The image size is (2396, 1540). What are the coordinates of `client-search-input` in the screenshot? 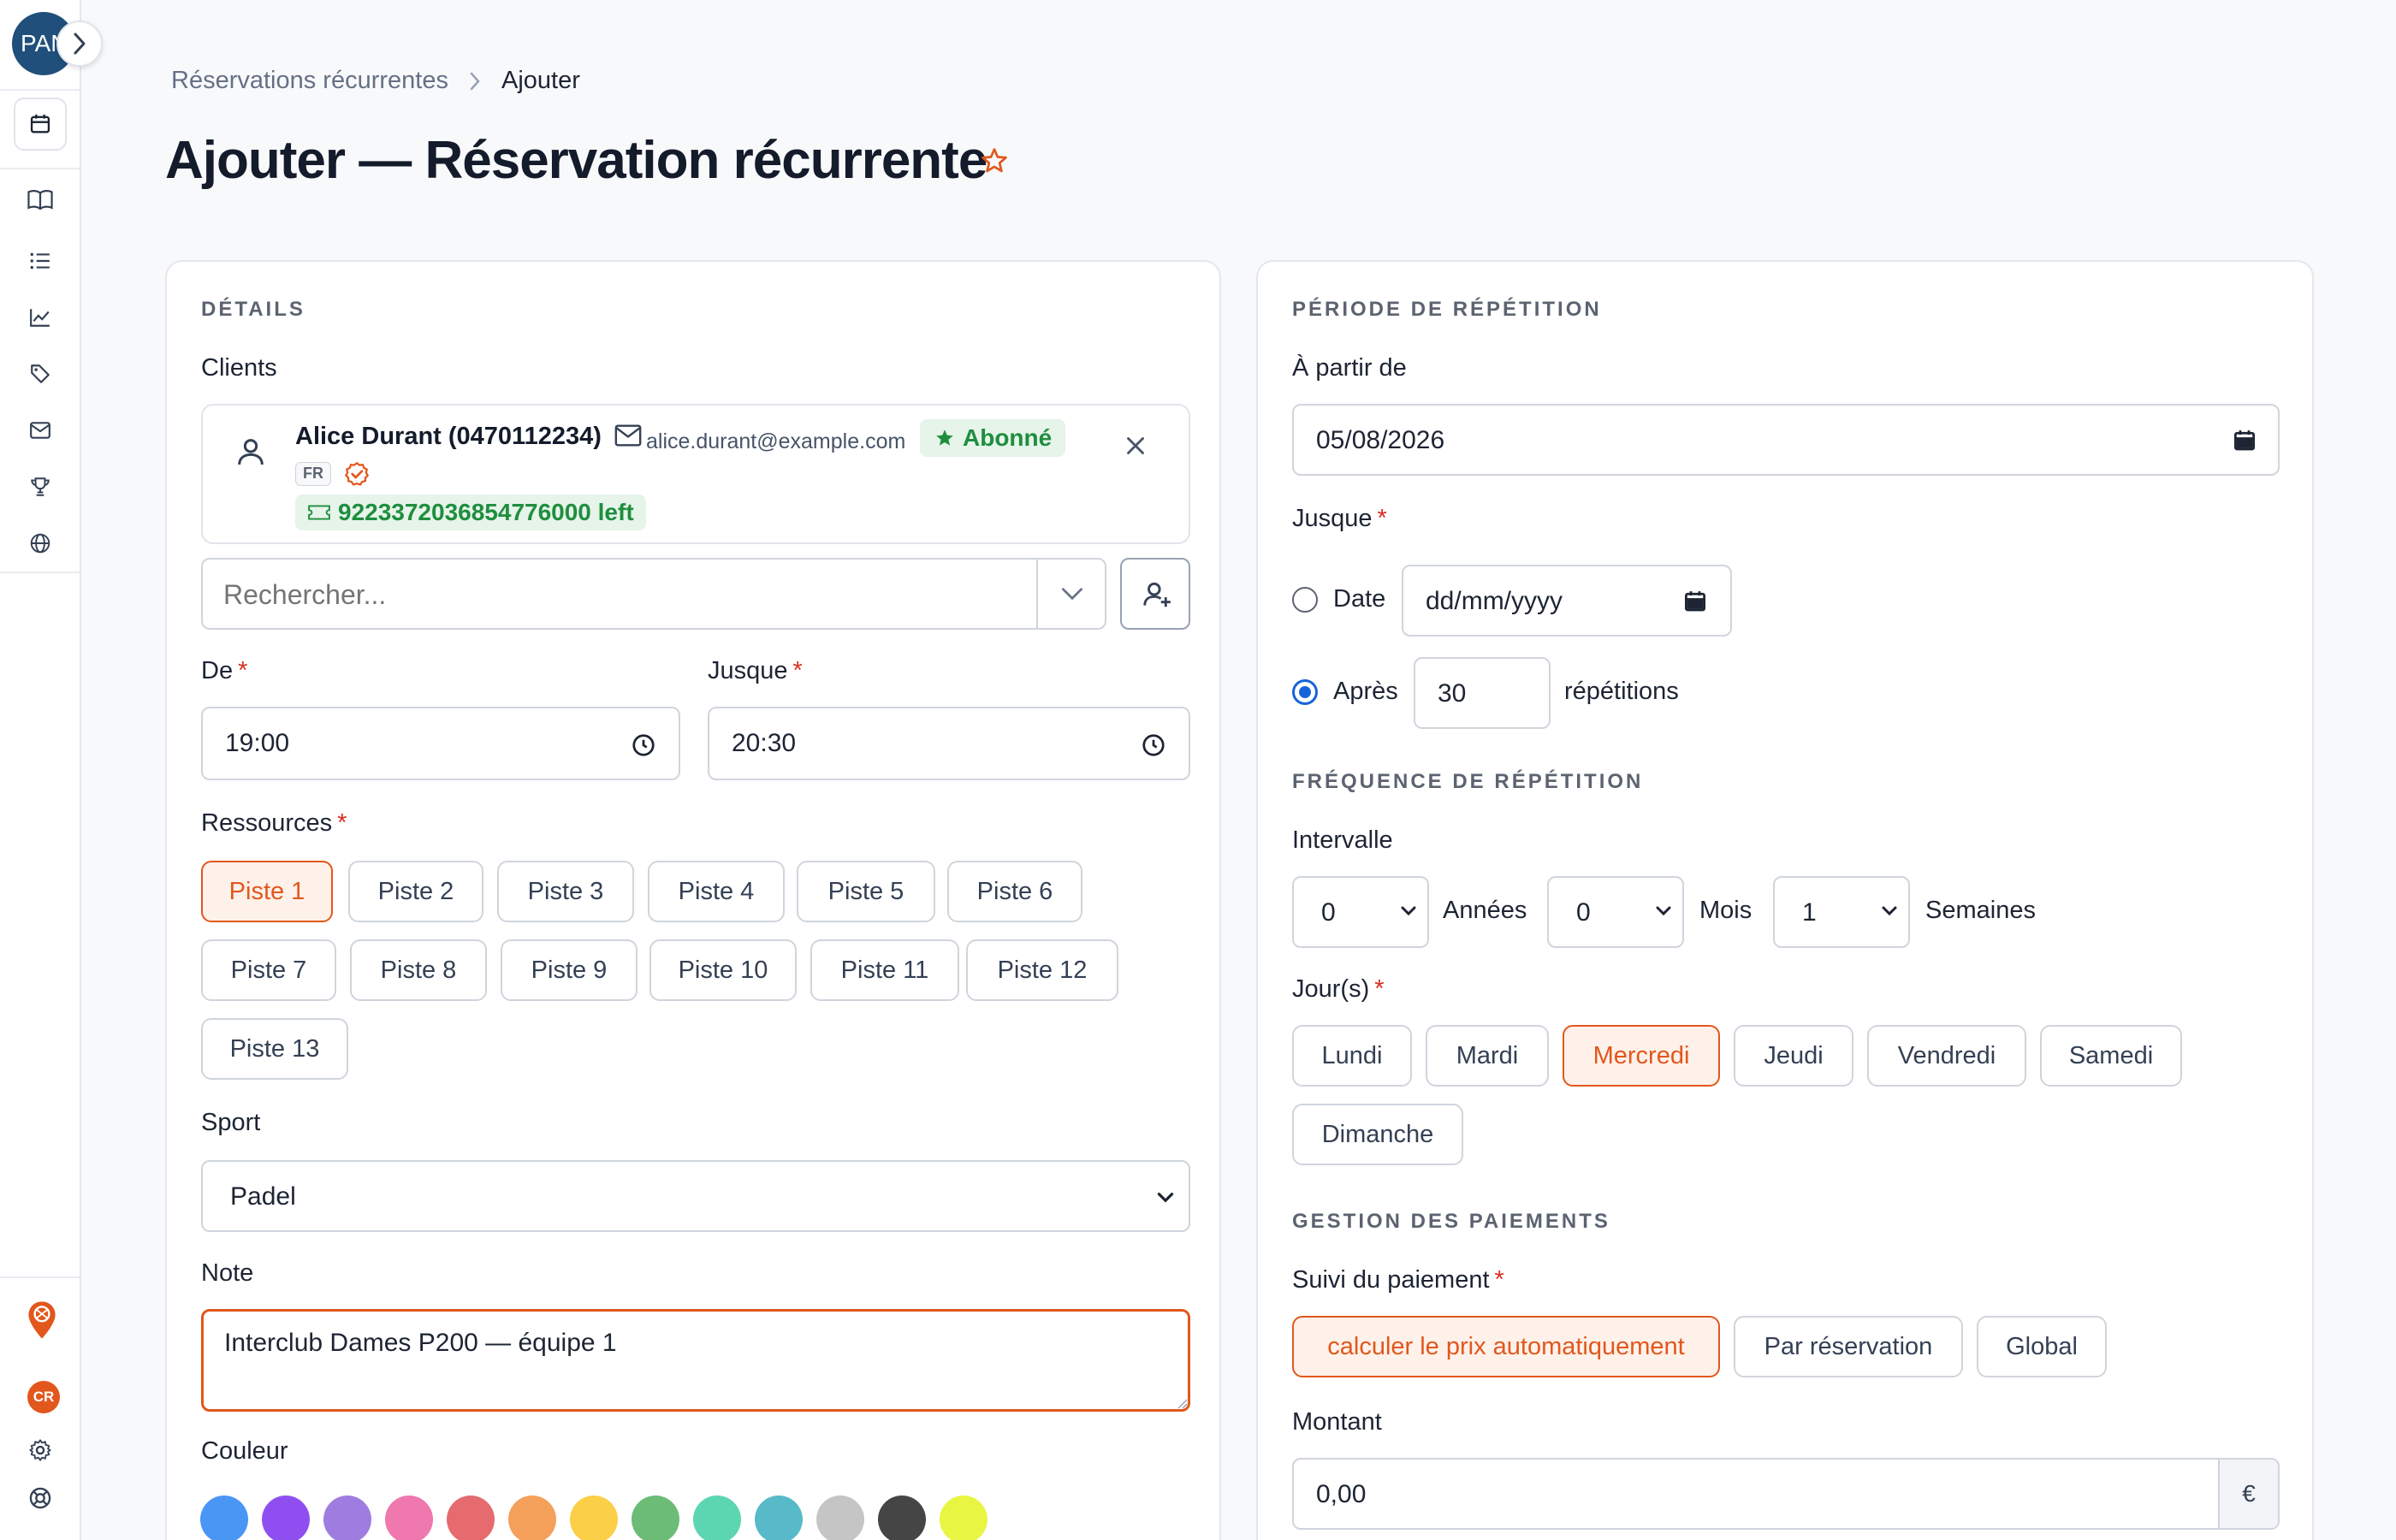 It's located at (617, 595).